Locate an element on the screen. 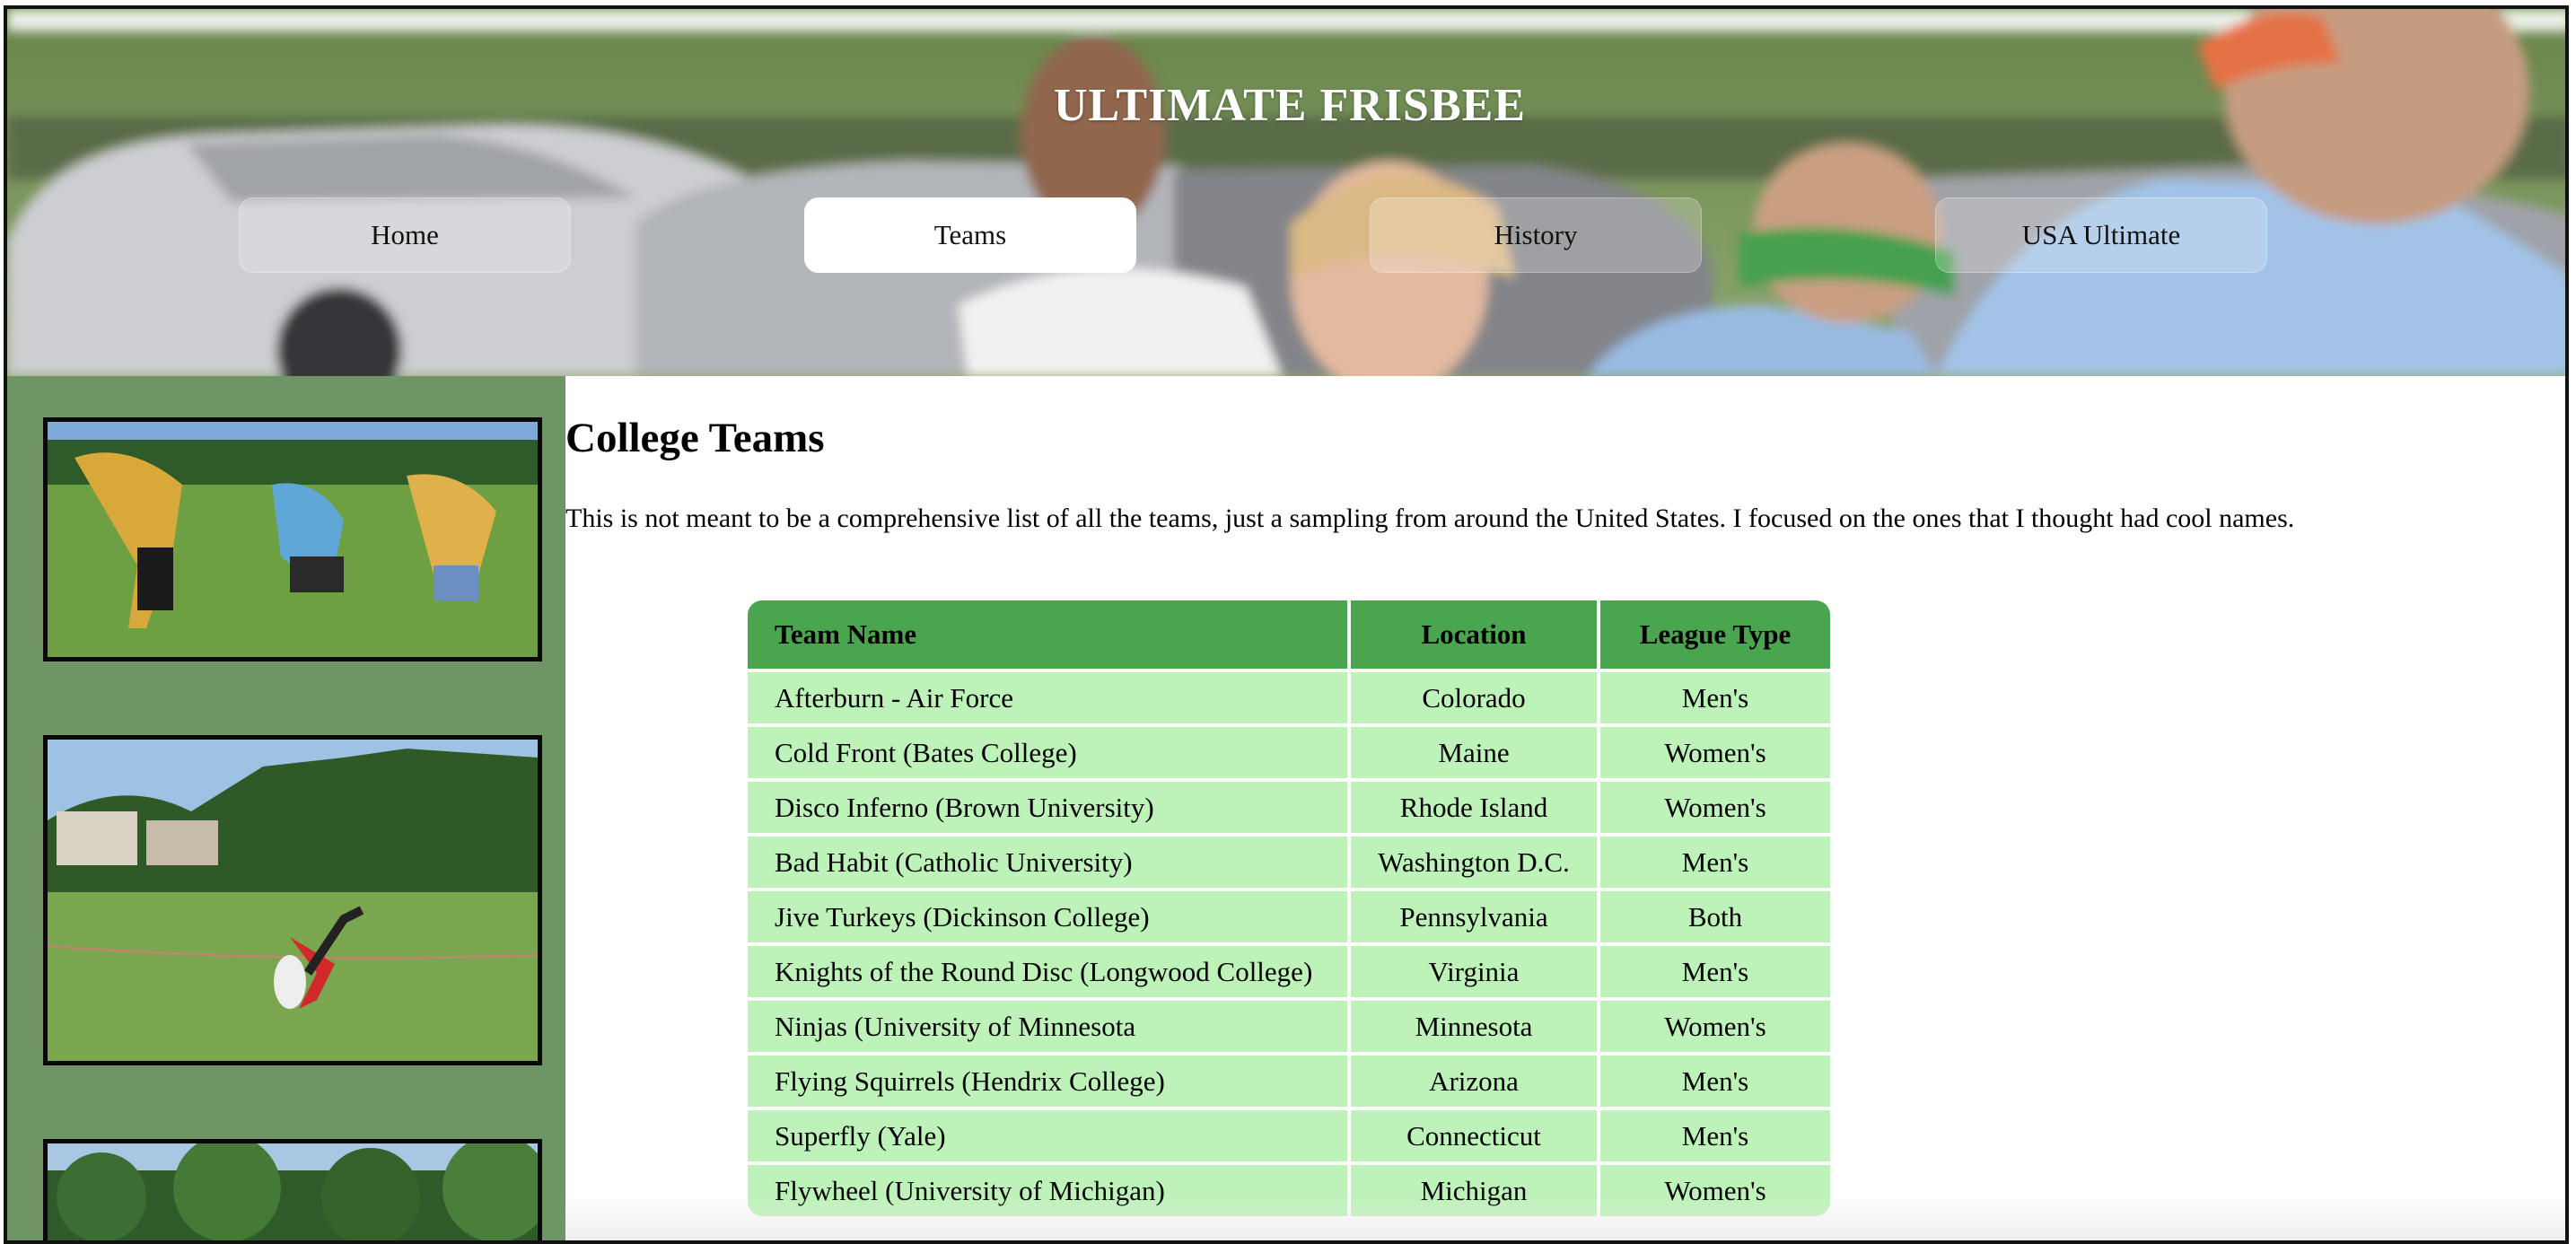 This screenshot has height=1244, width=2576. team-name-cell: Flying Squirrels (Hendrix College) is located at coordinates (1049, 1079).